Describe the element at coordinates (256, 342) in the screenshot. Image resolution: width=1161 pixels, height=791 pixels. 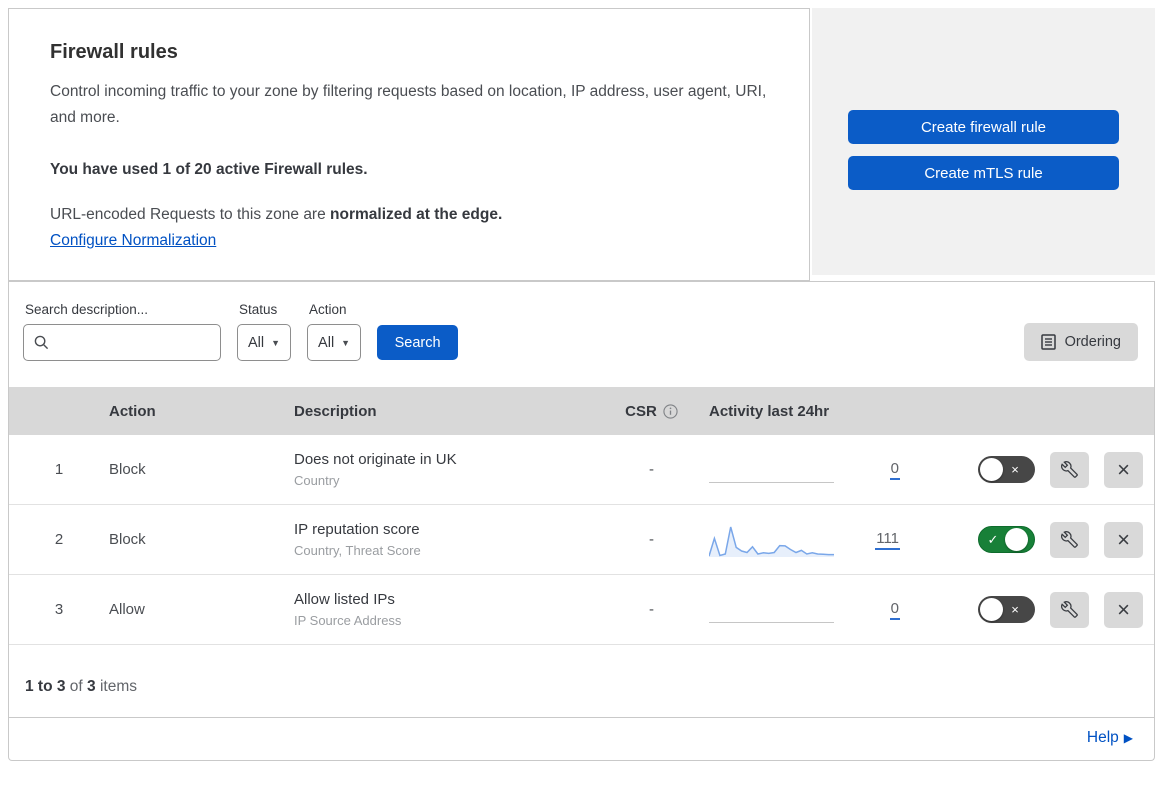
I see `status-dropdown-value: All` at that location.